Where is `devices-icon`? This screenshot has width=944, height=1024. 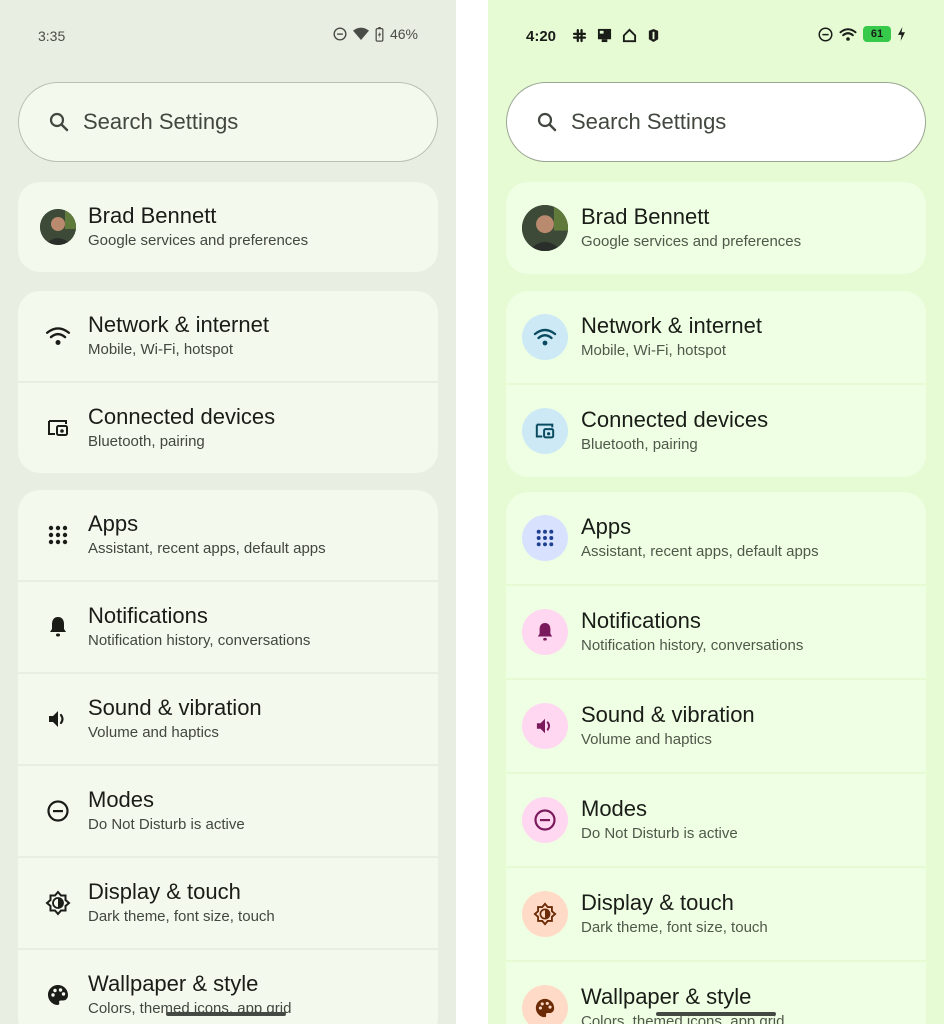
devices-icon is located at coordinates (58, 428).